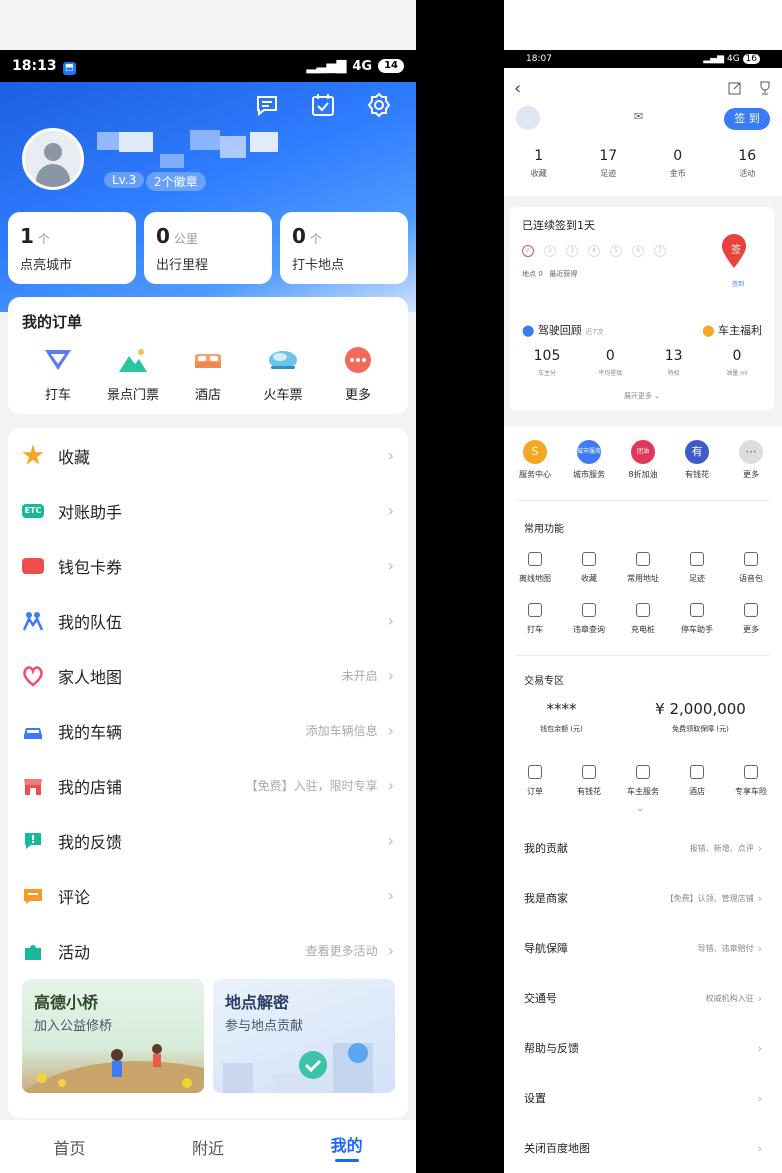 This screenshot has height=1173, width=782. I want to click on trade-car-service: 车主服务, so click(643, 781).